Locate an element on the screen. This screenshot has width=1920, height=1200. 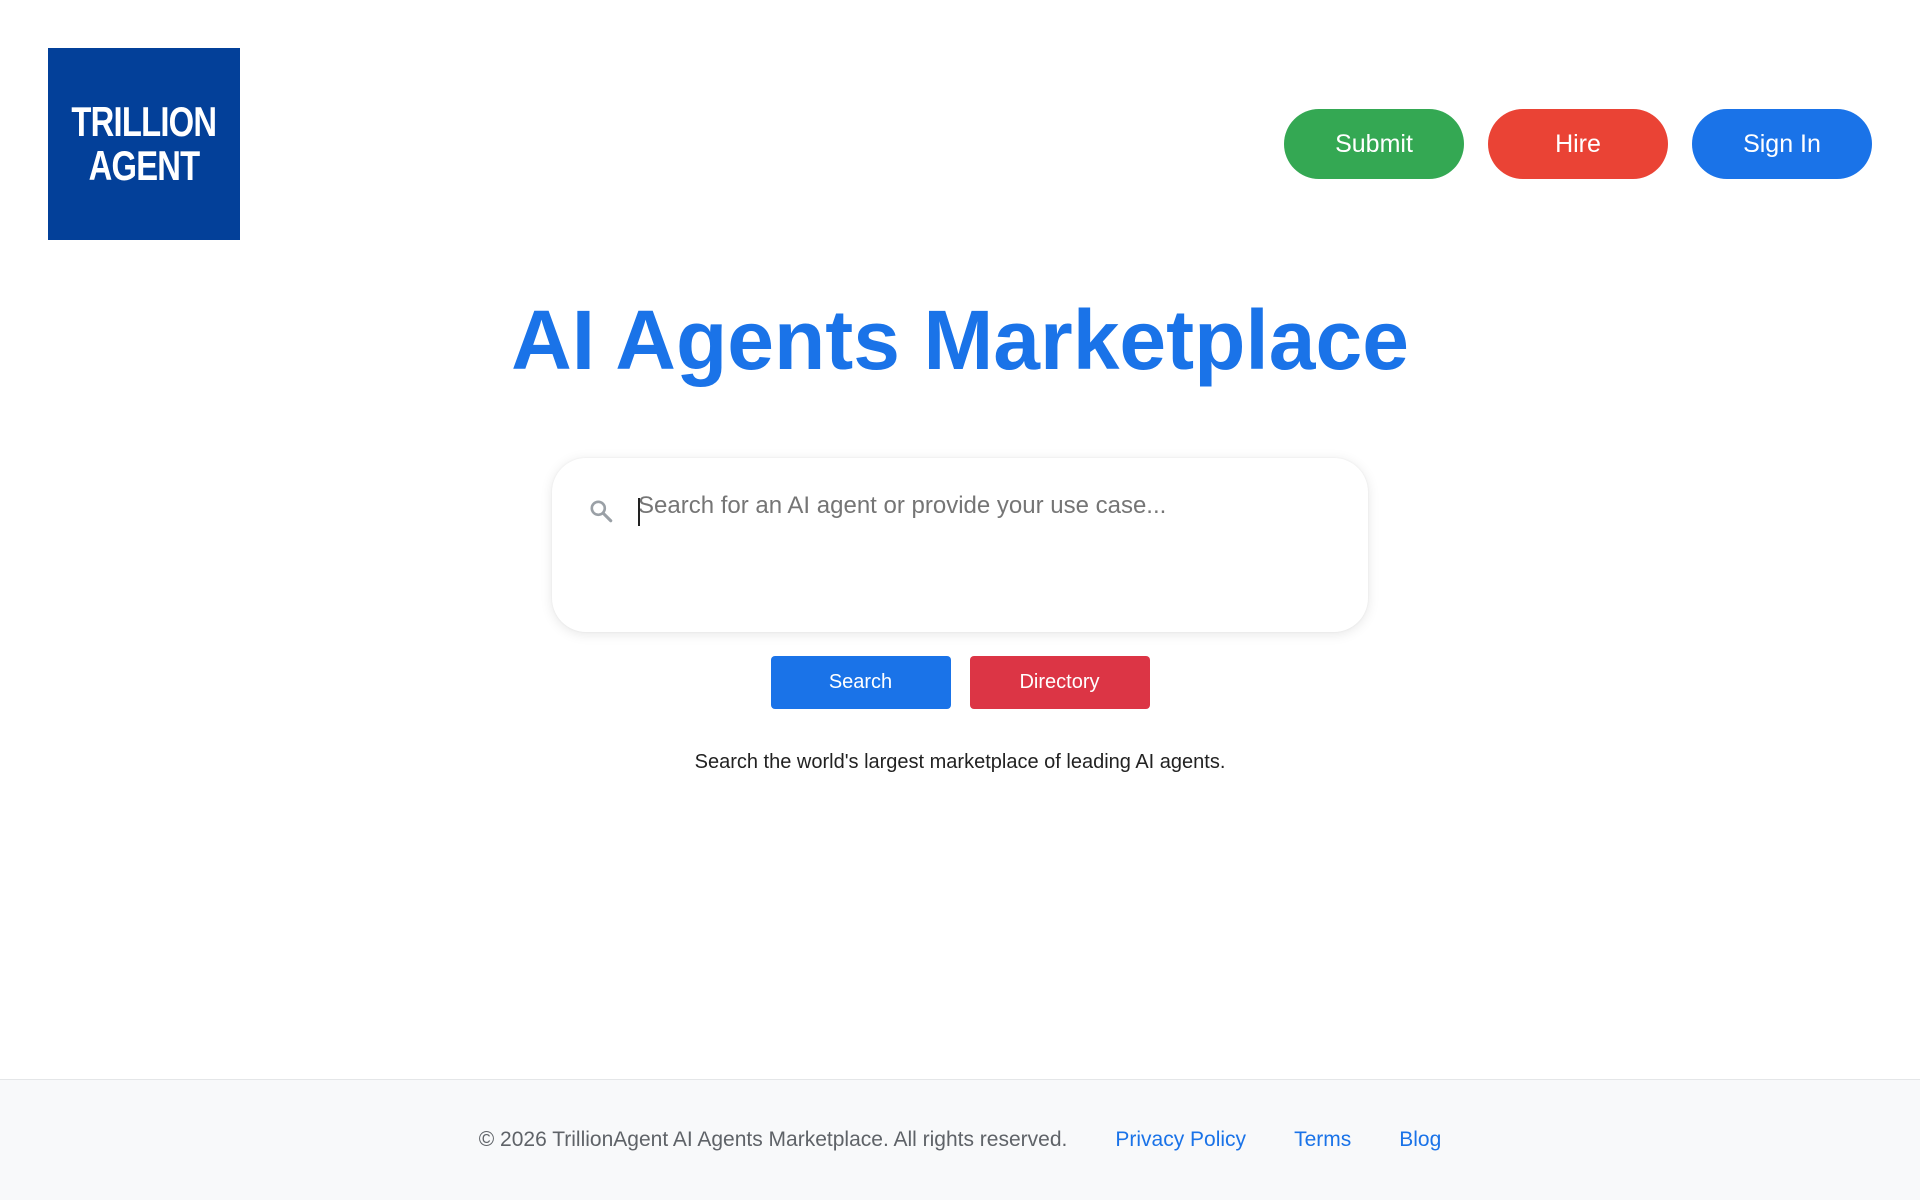
search-icon is located at coordinates (601, 511).